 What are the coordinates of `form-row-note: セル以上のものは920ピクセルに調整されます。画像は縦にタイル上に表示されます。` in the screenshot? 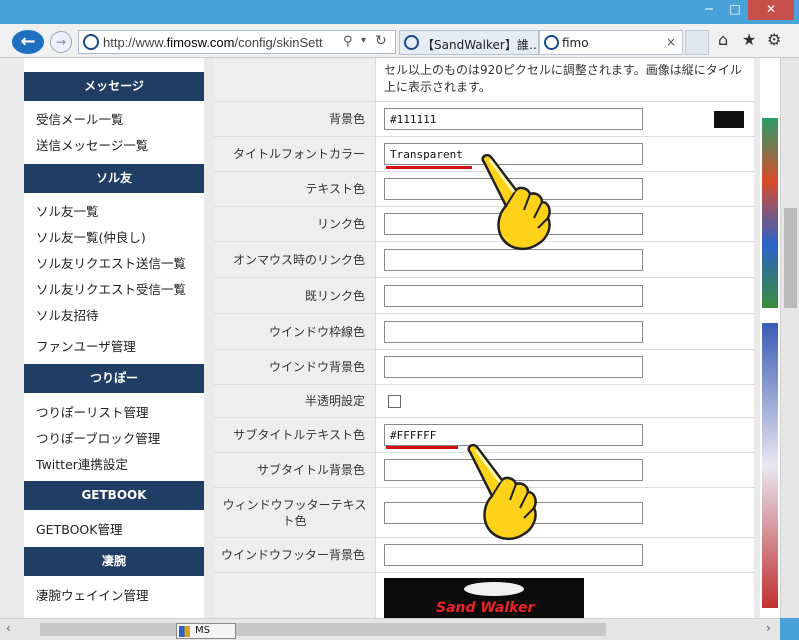 It's located at (484, 80).